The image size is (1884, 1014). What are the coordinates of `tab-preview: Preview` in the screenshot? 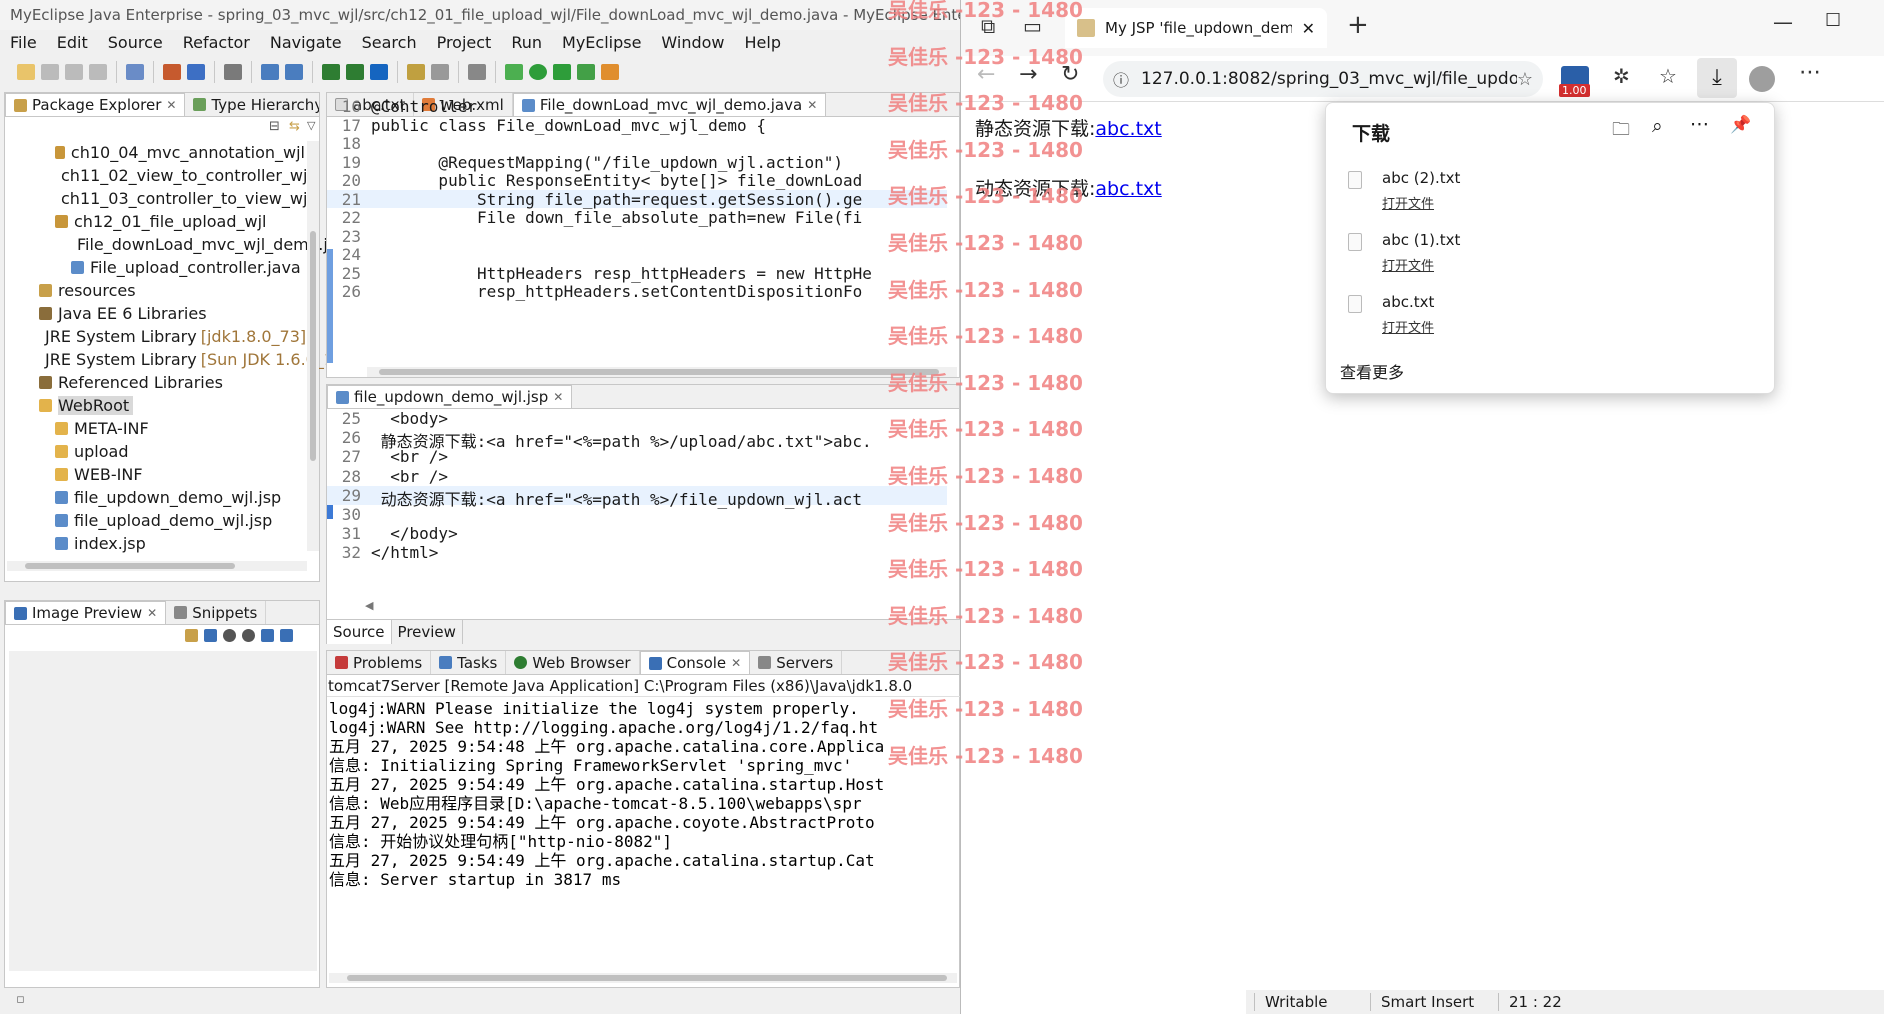 It's located at (427, 632).